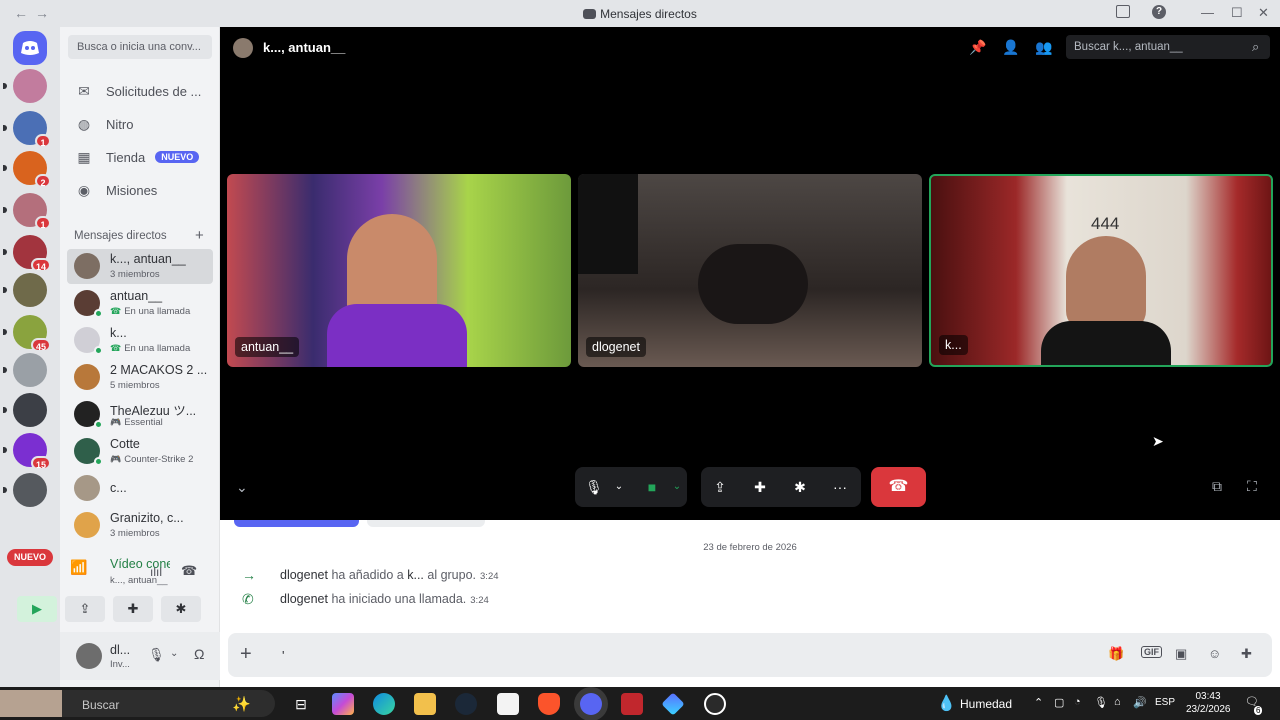 The width and height of the screenshot is (1280, 720). Describe the element at coordinates (1168, 47) in the screenshot. I see `call-search-input: Buscar k..., antuan__` at that location.